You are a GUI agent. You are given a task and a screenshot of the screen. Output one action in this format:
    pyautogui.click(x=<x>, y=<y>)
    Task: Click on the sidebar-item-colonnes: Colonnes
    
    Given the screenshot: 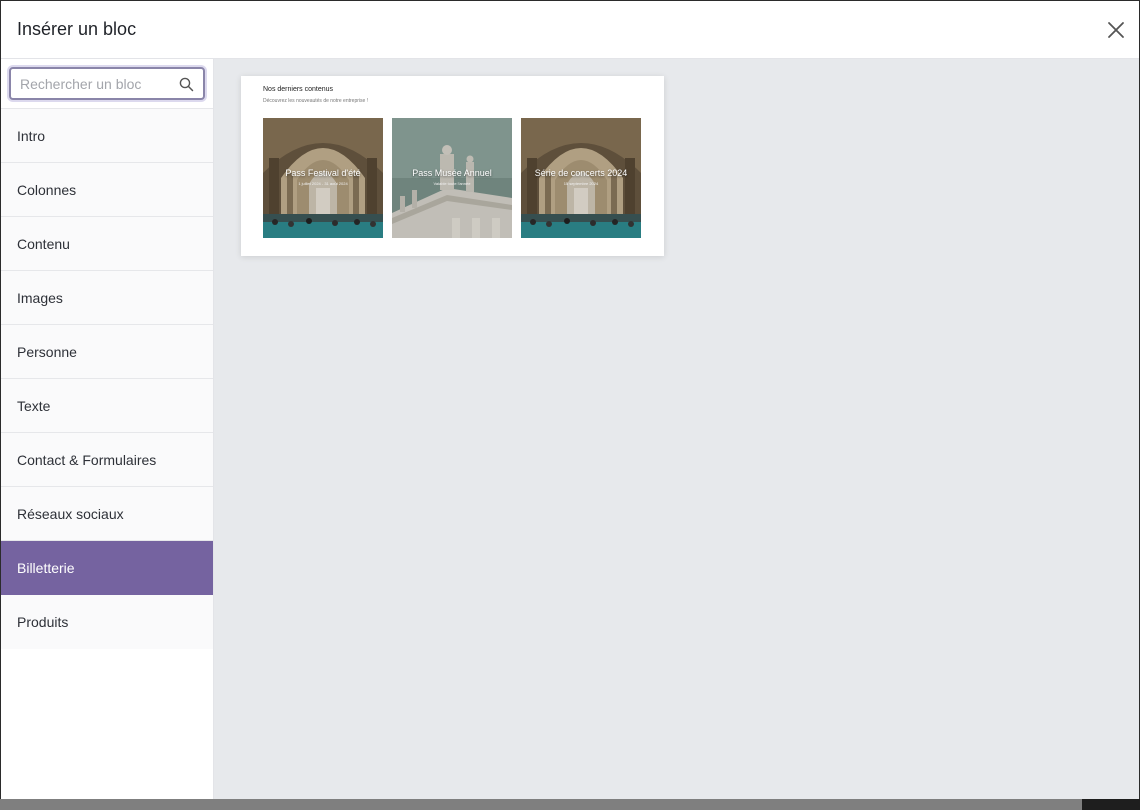 What is the action you would take?
    pyautogui.click(x=107, y=190)
    